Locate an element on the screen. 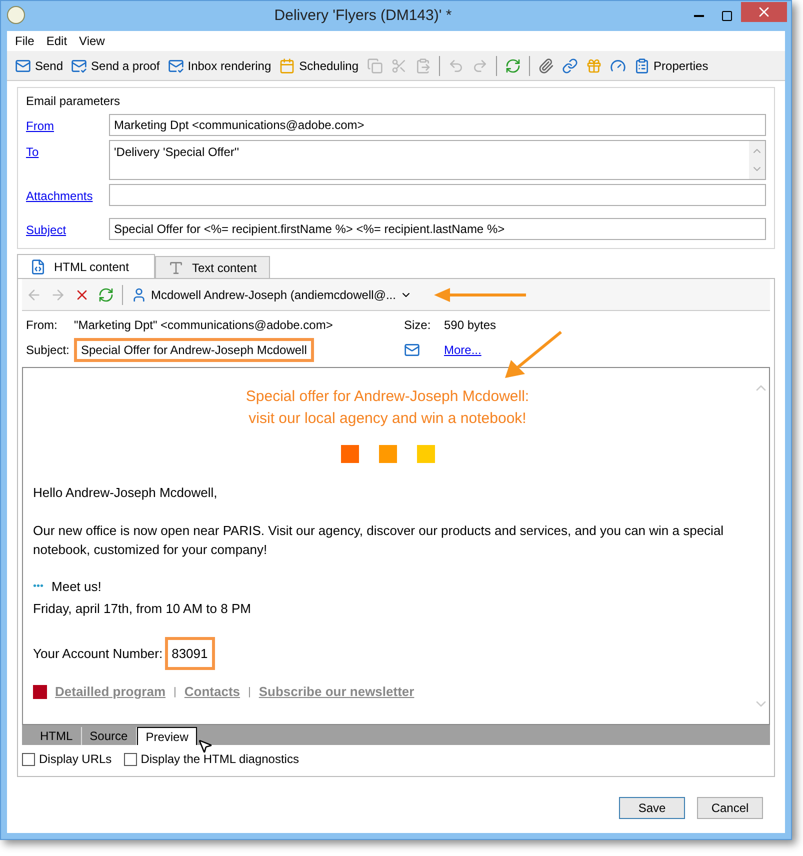 This screenshot has width=803, height=856. account-number: 83091 is located at coordinates (189, 653).